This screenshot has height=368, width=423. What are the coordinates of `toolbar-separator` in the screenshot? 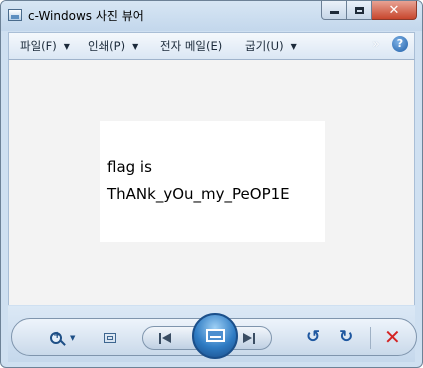 It's located at (370, 338).